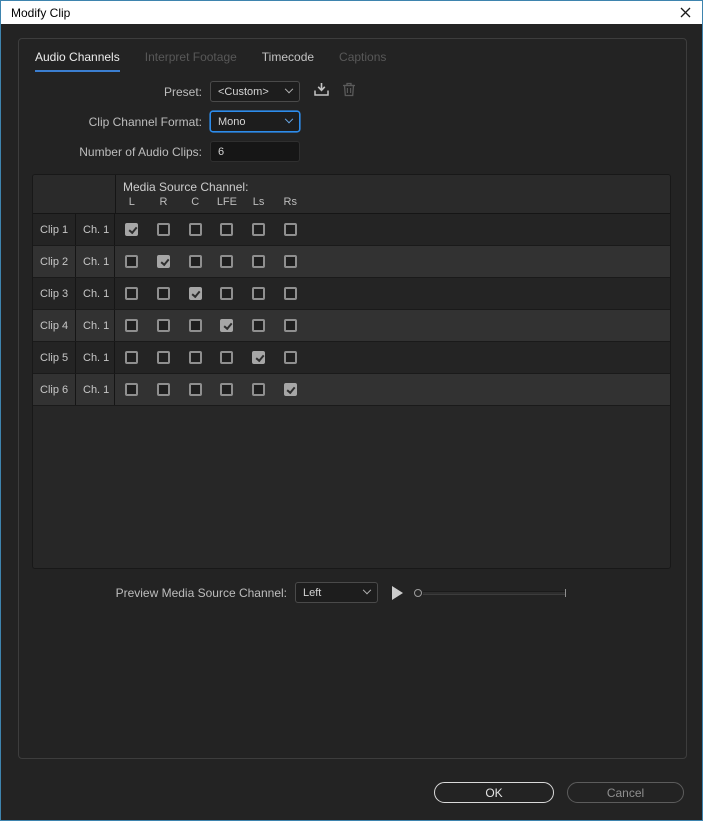 The height and width of the screenshot is (821, 703). I want to click on save-preset-button, so click(321, 92).